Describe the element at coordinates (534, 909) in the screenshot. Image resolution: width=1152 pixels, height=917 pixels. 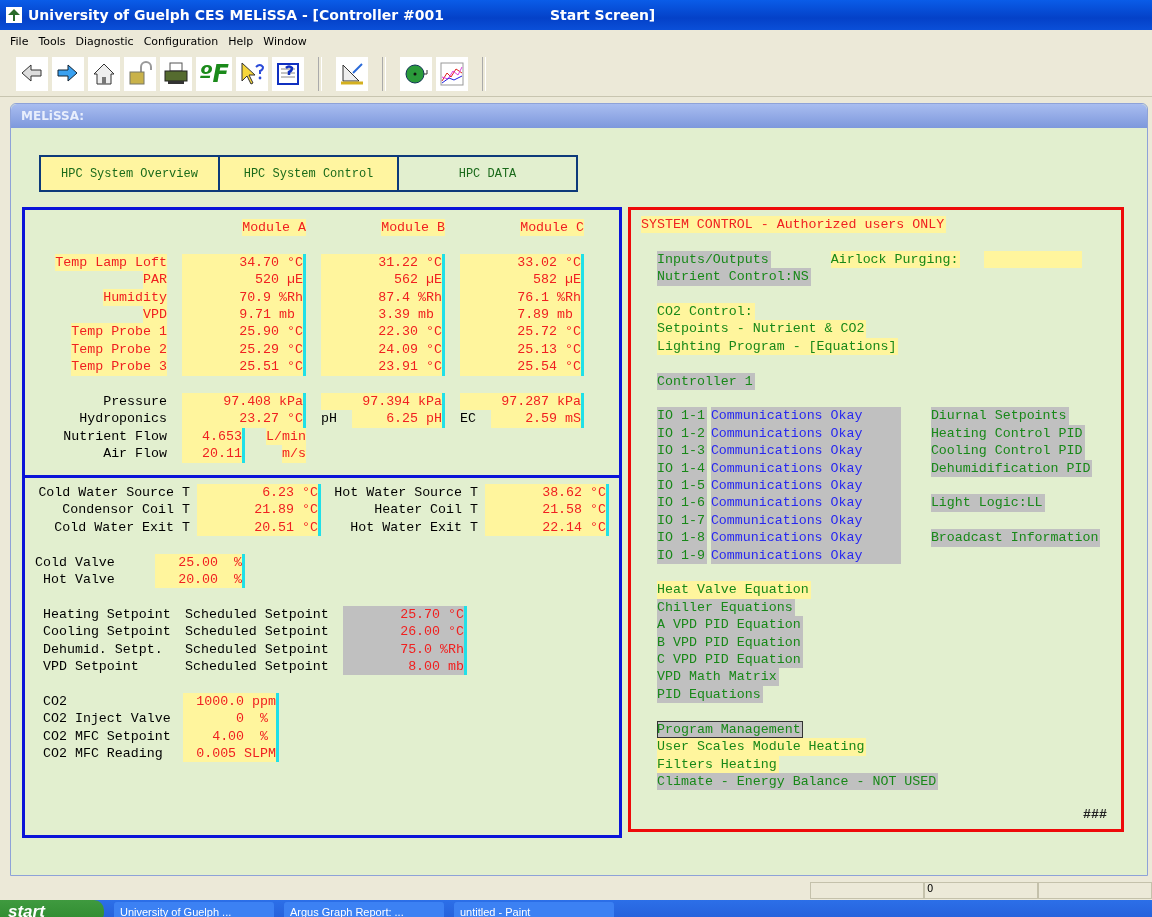
I see `taskbar-button: untitled - Paint` at that location.